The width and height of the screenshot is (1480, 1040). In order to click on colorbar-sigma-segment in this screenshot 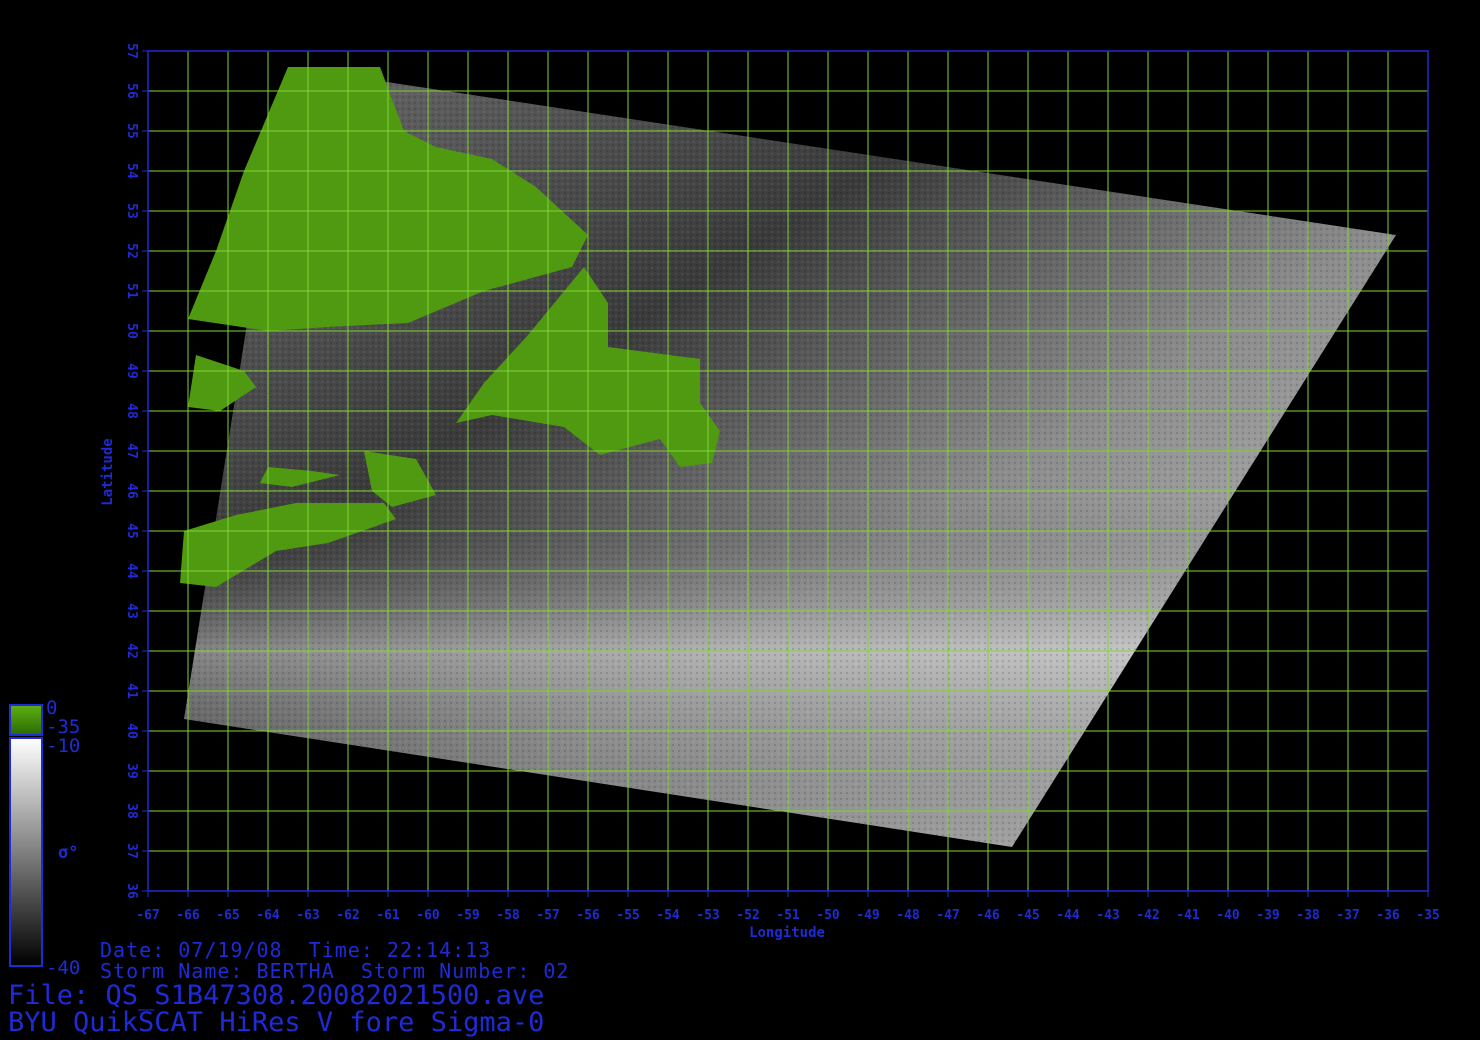, I will do `click(26, 852)`.